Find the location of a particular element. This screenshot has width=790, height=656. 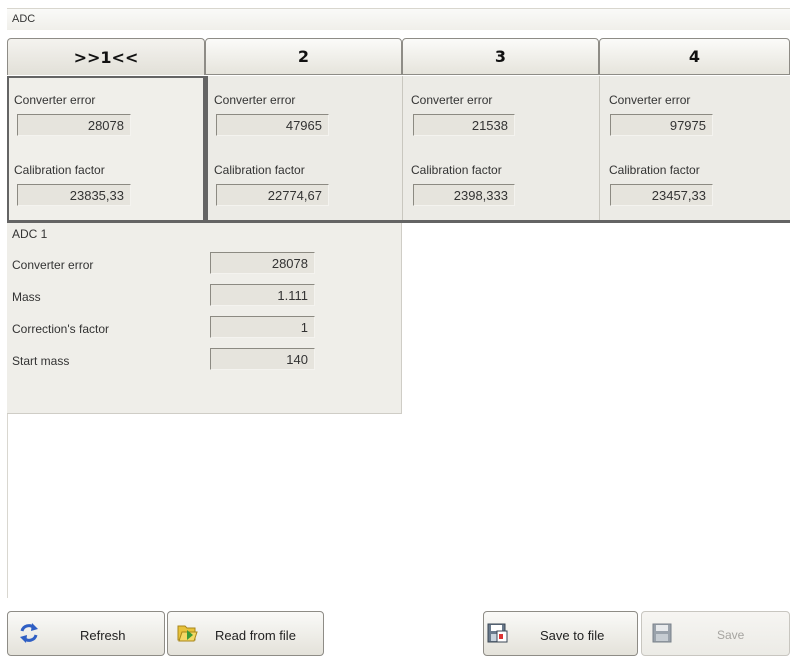

read-from-file-label: Read from file is located at coordinates (255, 635).